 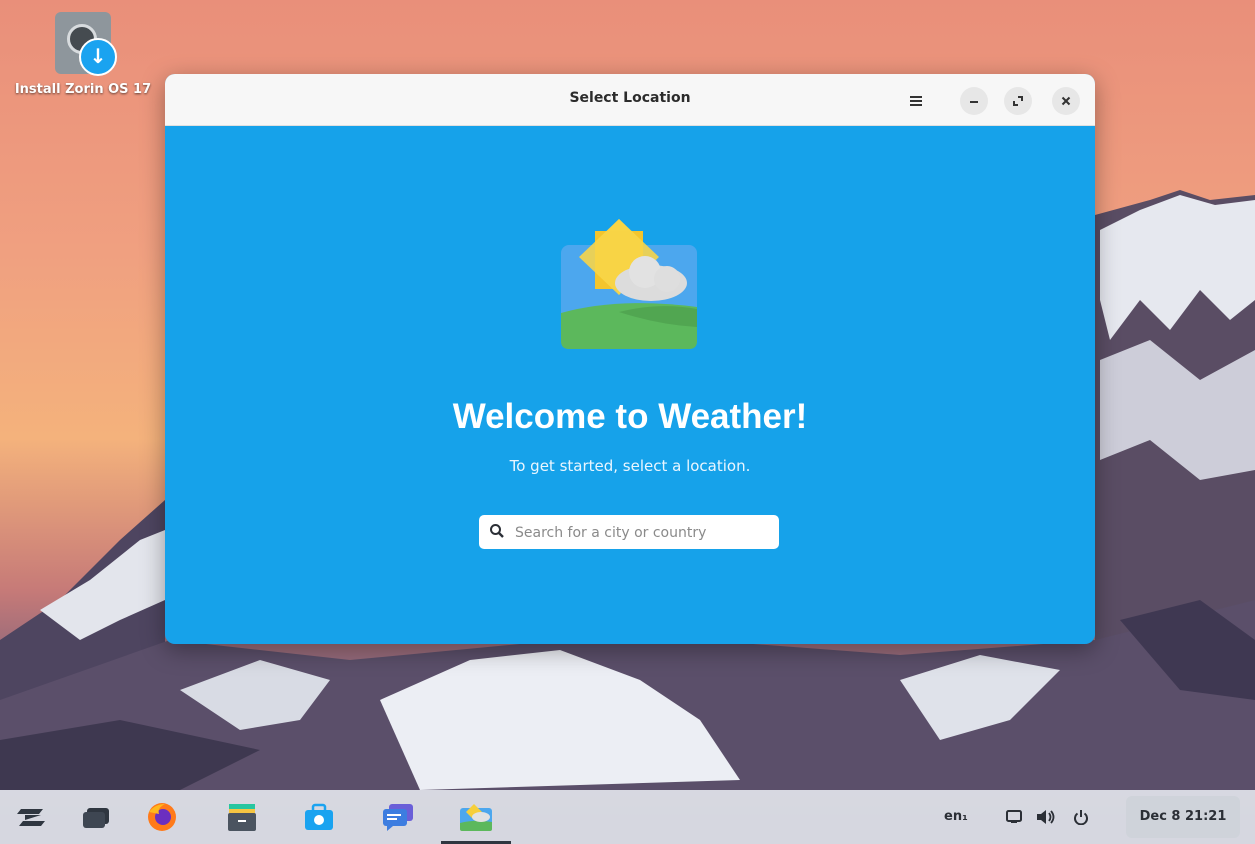 What do you see at coordinates (1081, 817) in the screenshot?
I see `power-icon` at bounding box center [1081, 817].